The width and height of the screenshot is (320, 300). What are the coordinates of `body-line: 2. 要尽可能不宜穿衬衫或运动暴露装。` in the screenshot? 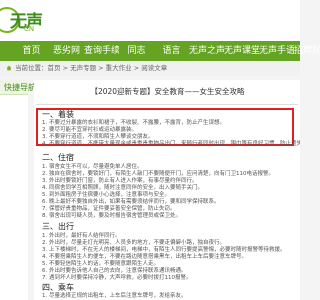 It's located at (89, 130).